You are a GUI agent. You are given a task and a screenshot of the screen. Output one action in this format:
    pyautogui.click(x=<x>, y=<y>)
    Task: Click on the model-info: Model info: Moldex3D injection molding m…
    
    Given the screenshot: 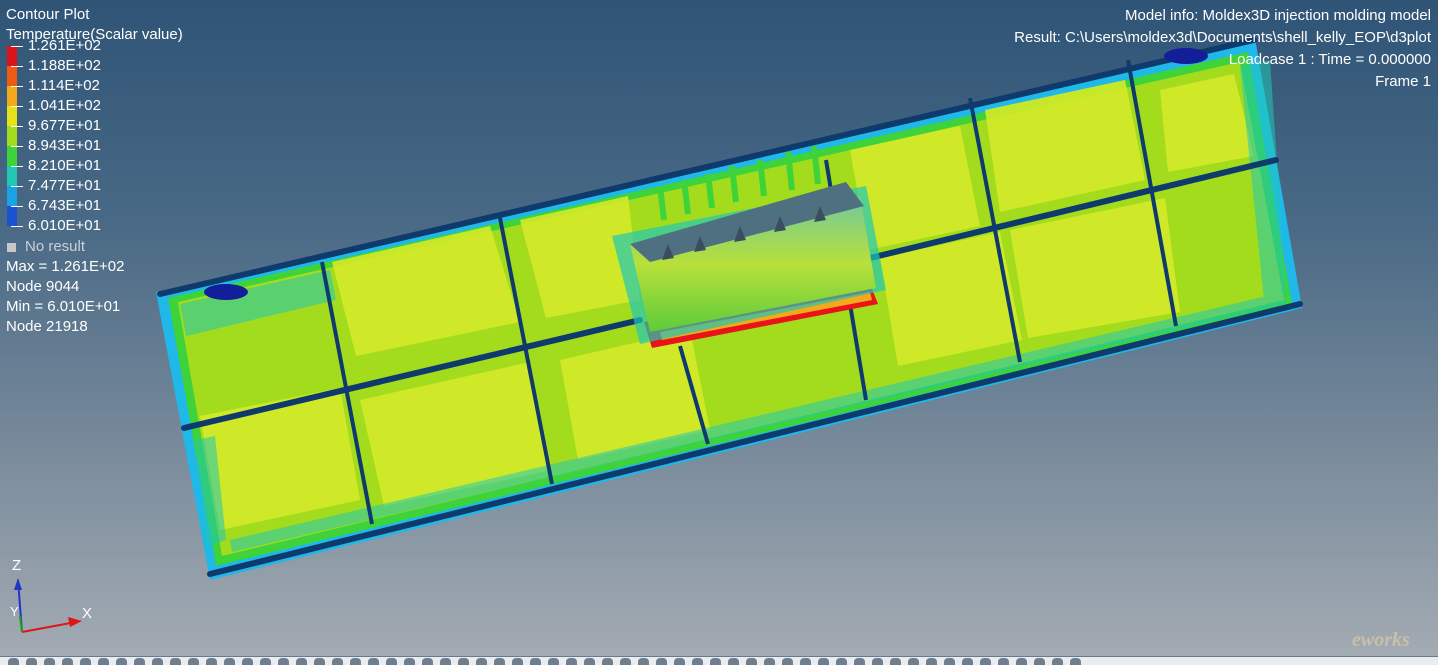 What is the action you would take?
    pyautogui.click(x=1278, y=15)
    